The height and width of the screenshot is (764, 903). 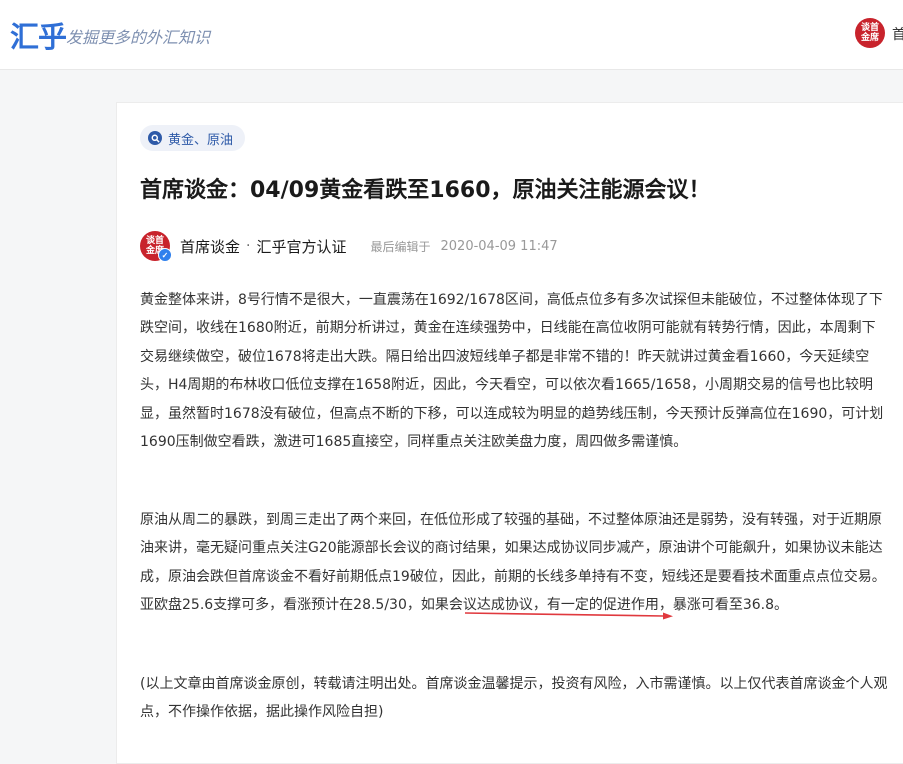 What do you see at coordinates (38, 35) in the screenshot?
I see `site-logo: 汇乎` at bounding box center [38, 35].